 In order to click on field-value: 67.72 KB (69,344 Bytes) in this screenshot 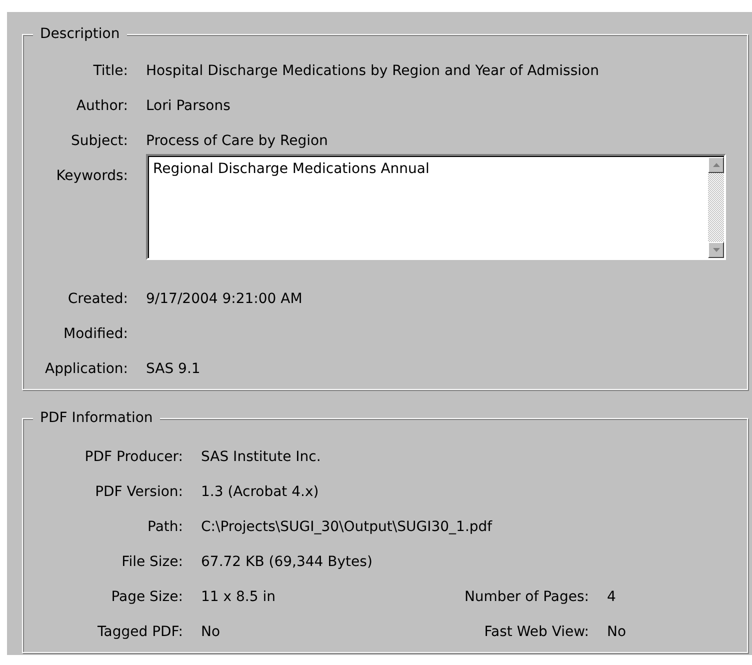, I will do `click(286, 562)`.